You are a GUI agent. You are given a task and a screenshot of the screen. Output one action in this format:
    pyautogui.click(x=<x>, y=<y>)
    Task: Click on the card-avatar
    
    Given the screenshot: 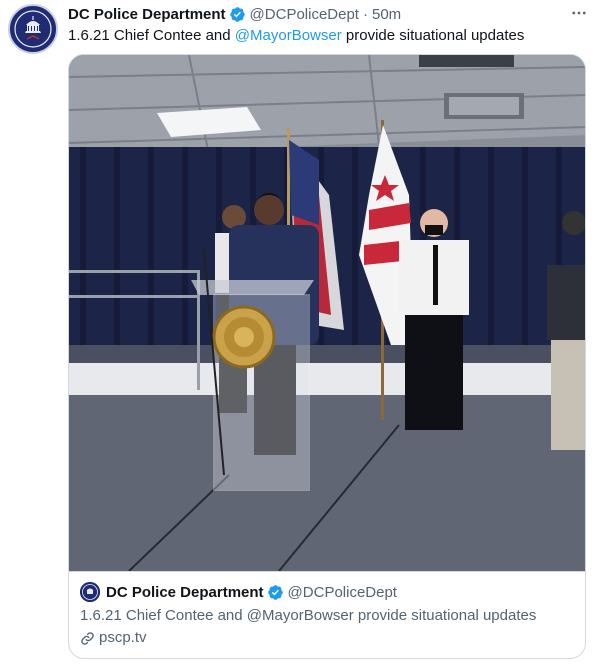 What is the action you would take?
    pyautogui.click(x=90, y=592)
    